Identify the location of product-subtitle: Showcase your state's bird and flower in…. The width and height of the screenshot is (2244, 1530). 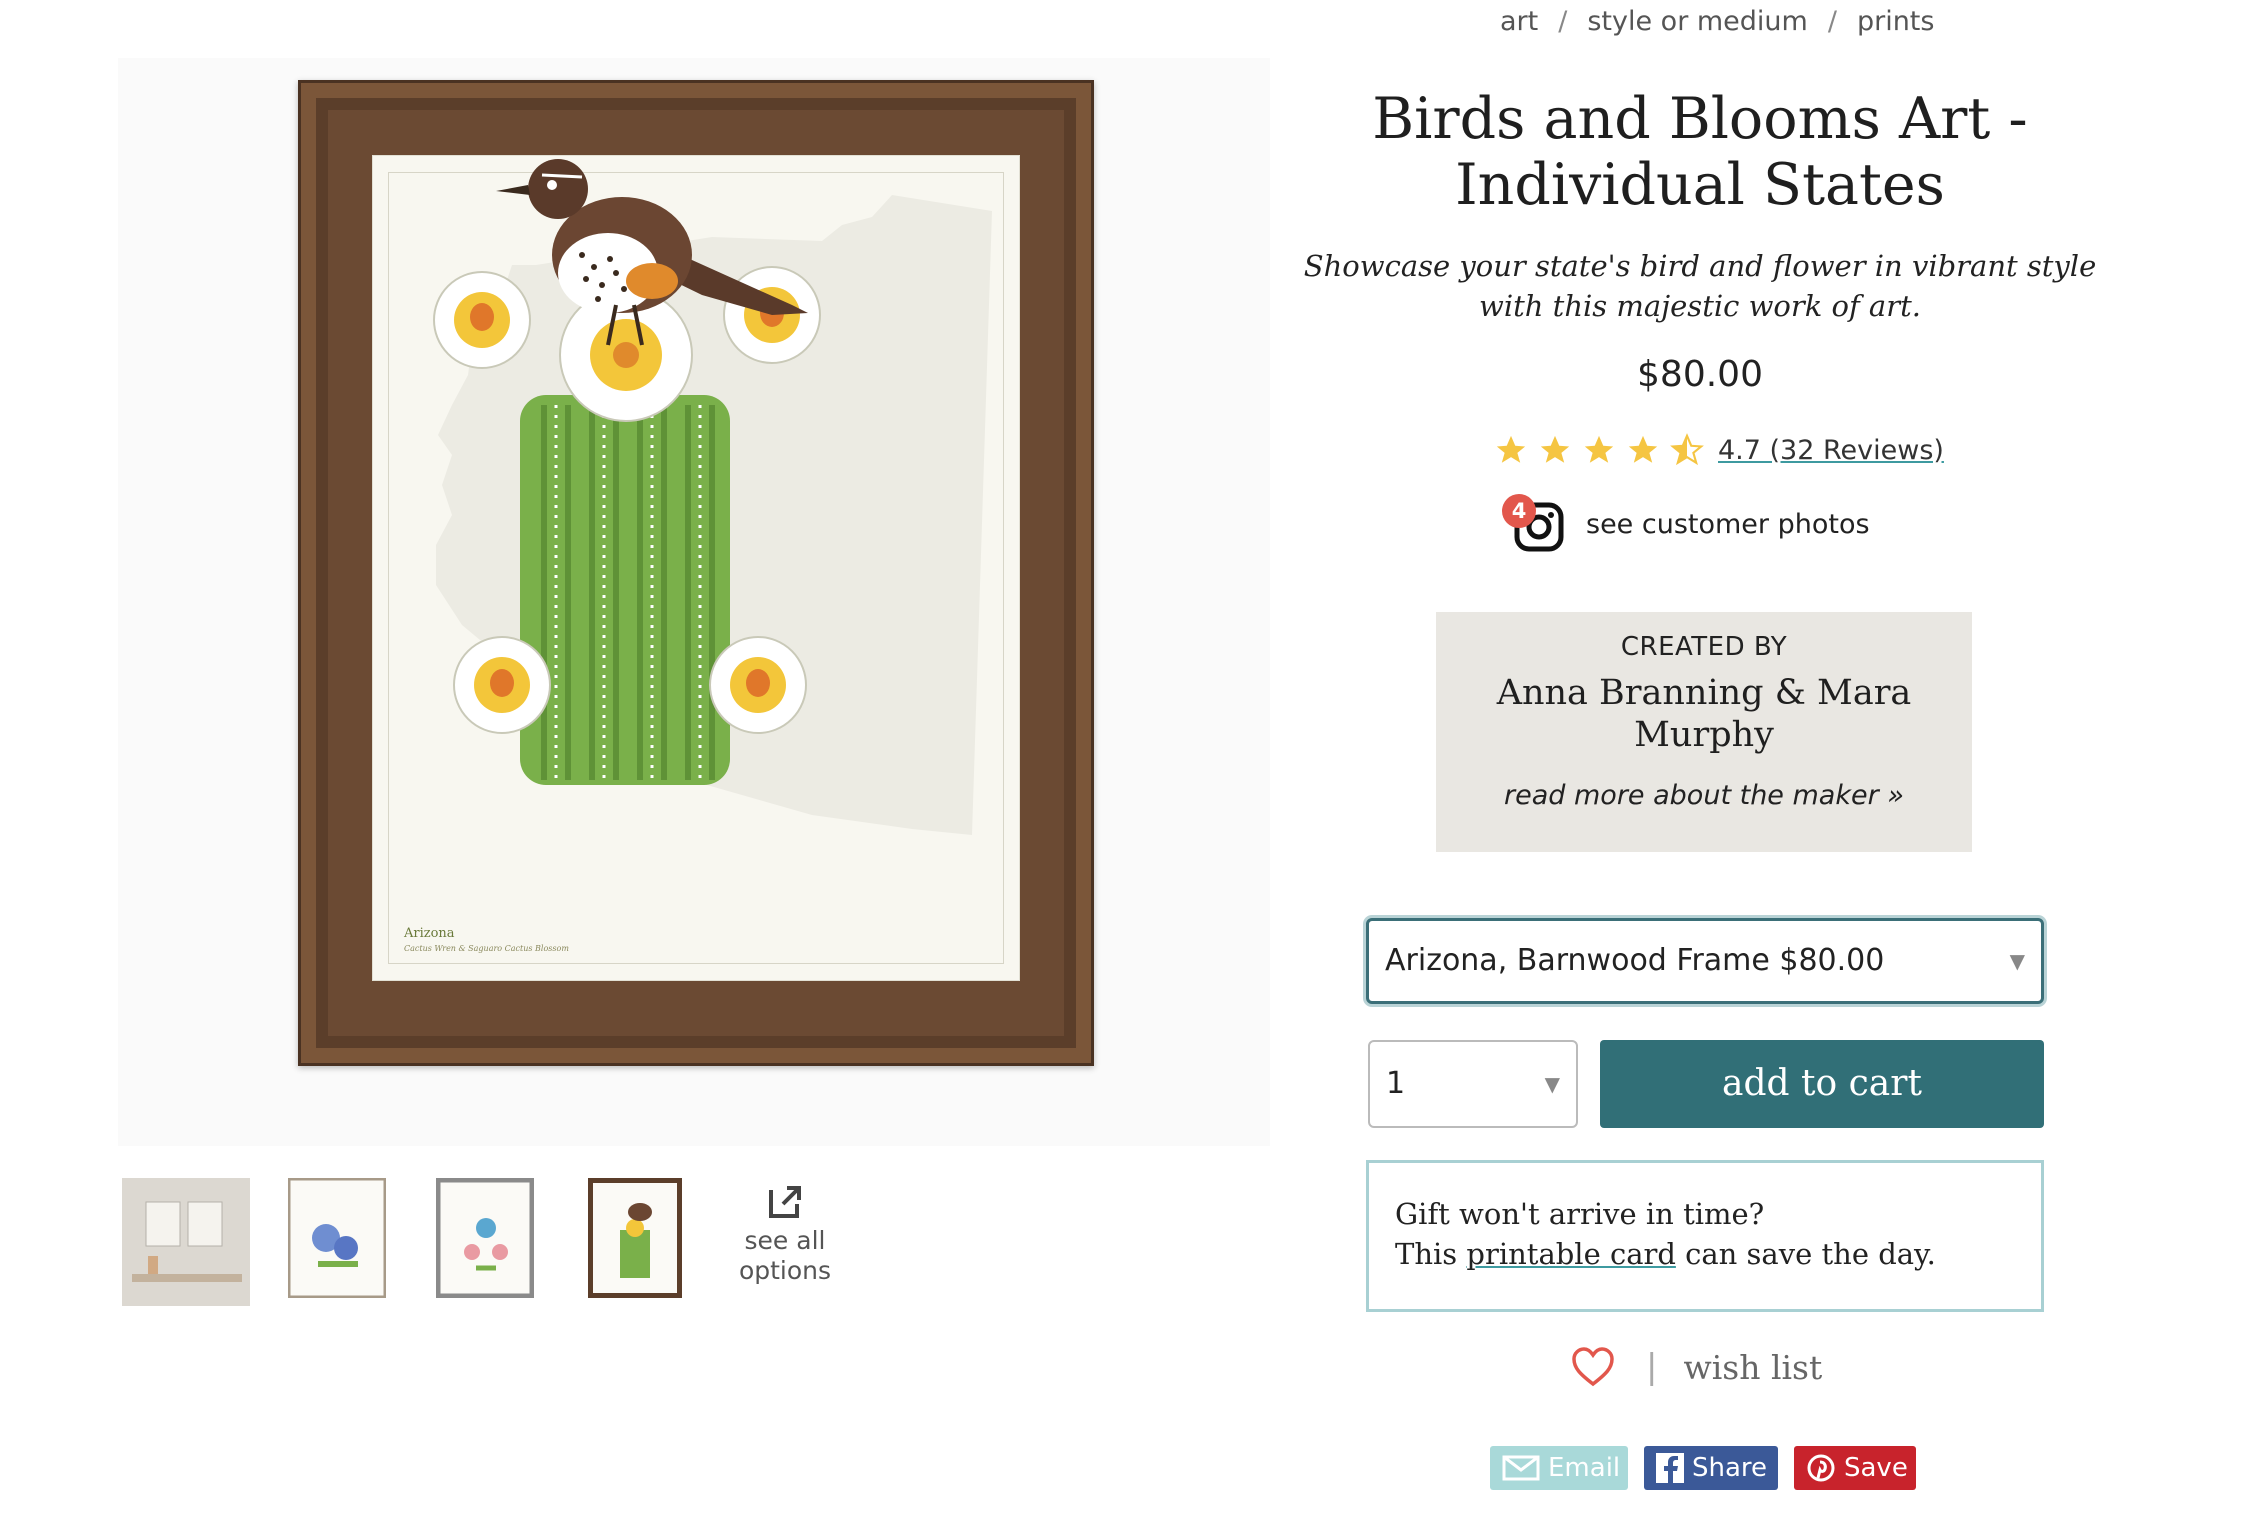
(1700, 286).